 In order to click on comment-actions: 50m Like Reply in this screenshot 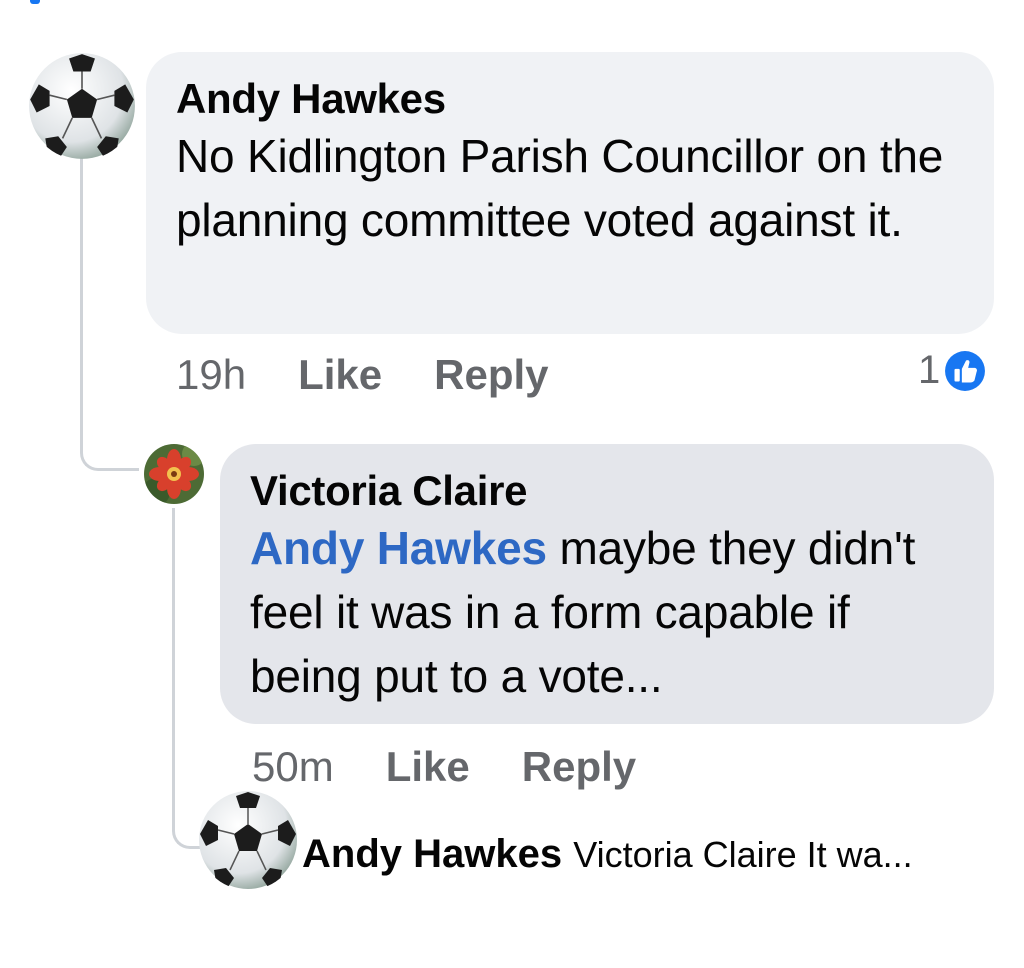, I will do `click(470, 767)`.